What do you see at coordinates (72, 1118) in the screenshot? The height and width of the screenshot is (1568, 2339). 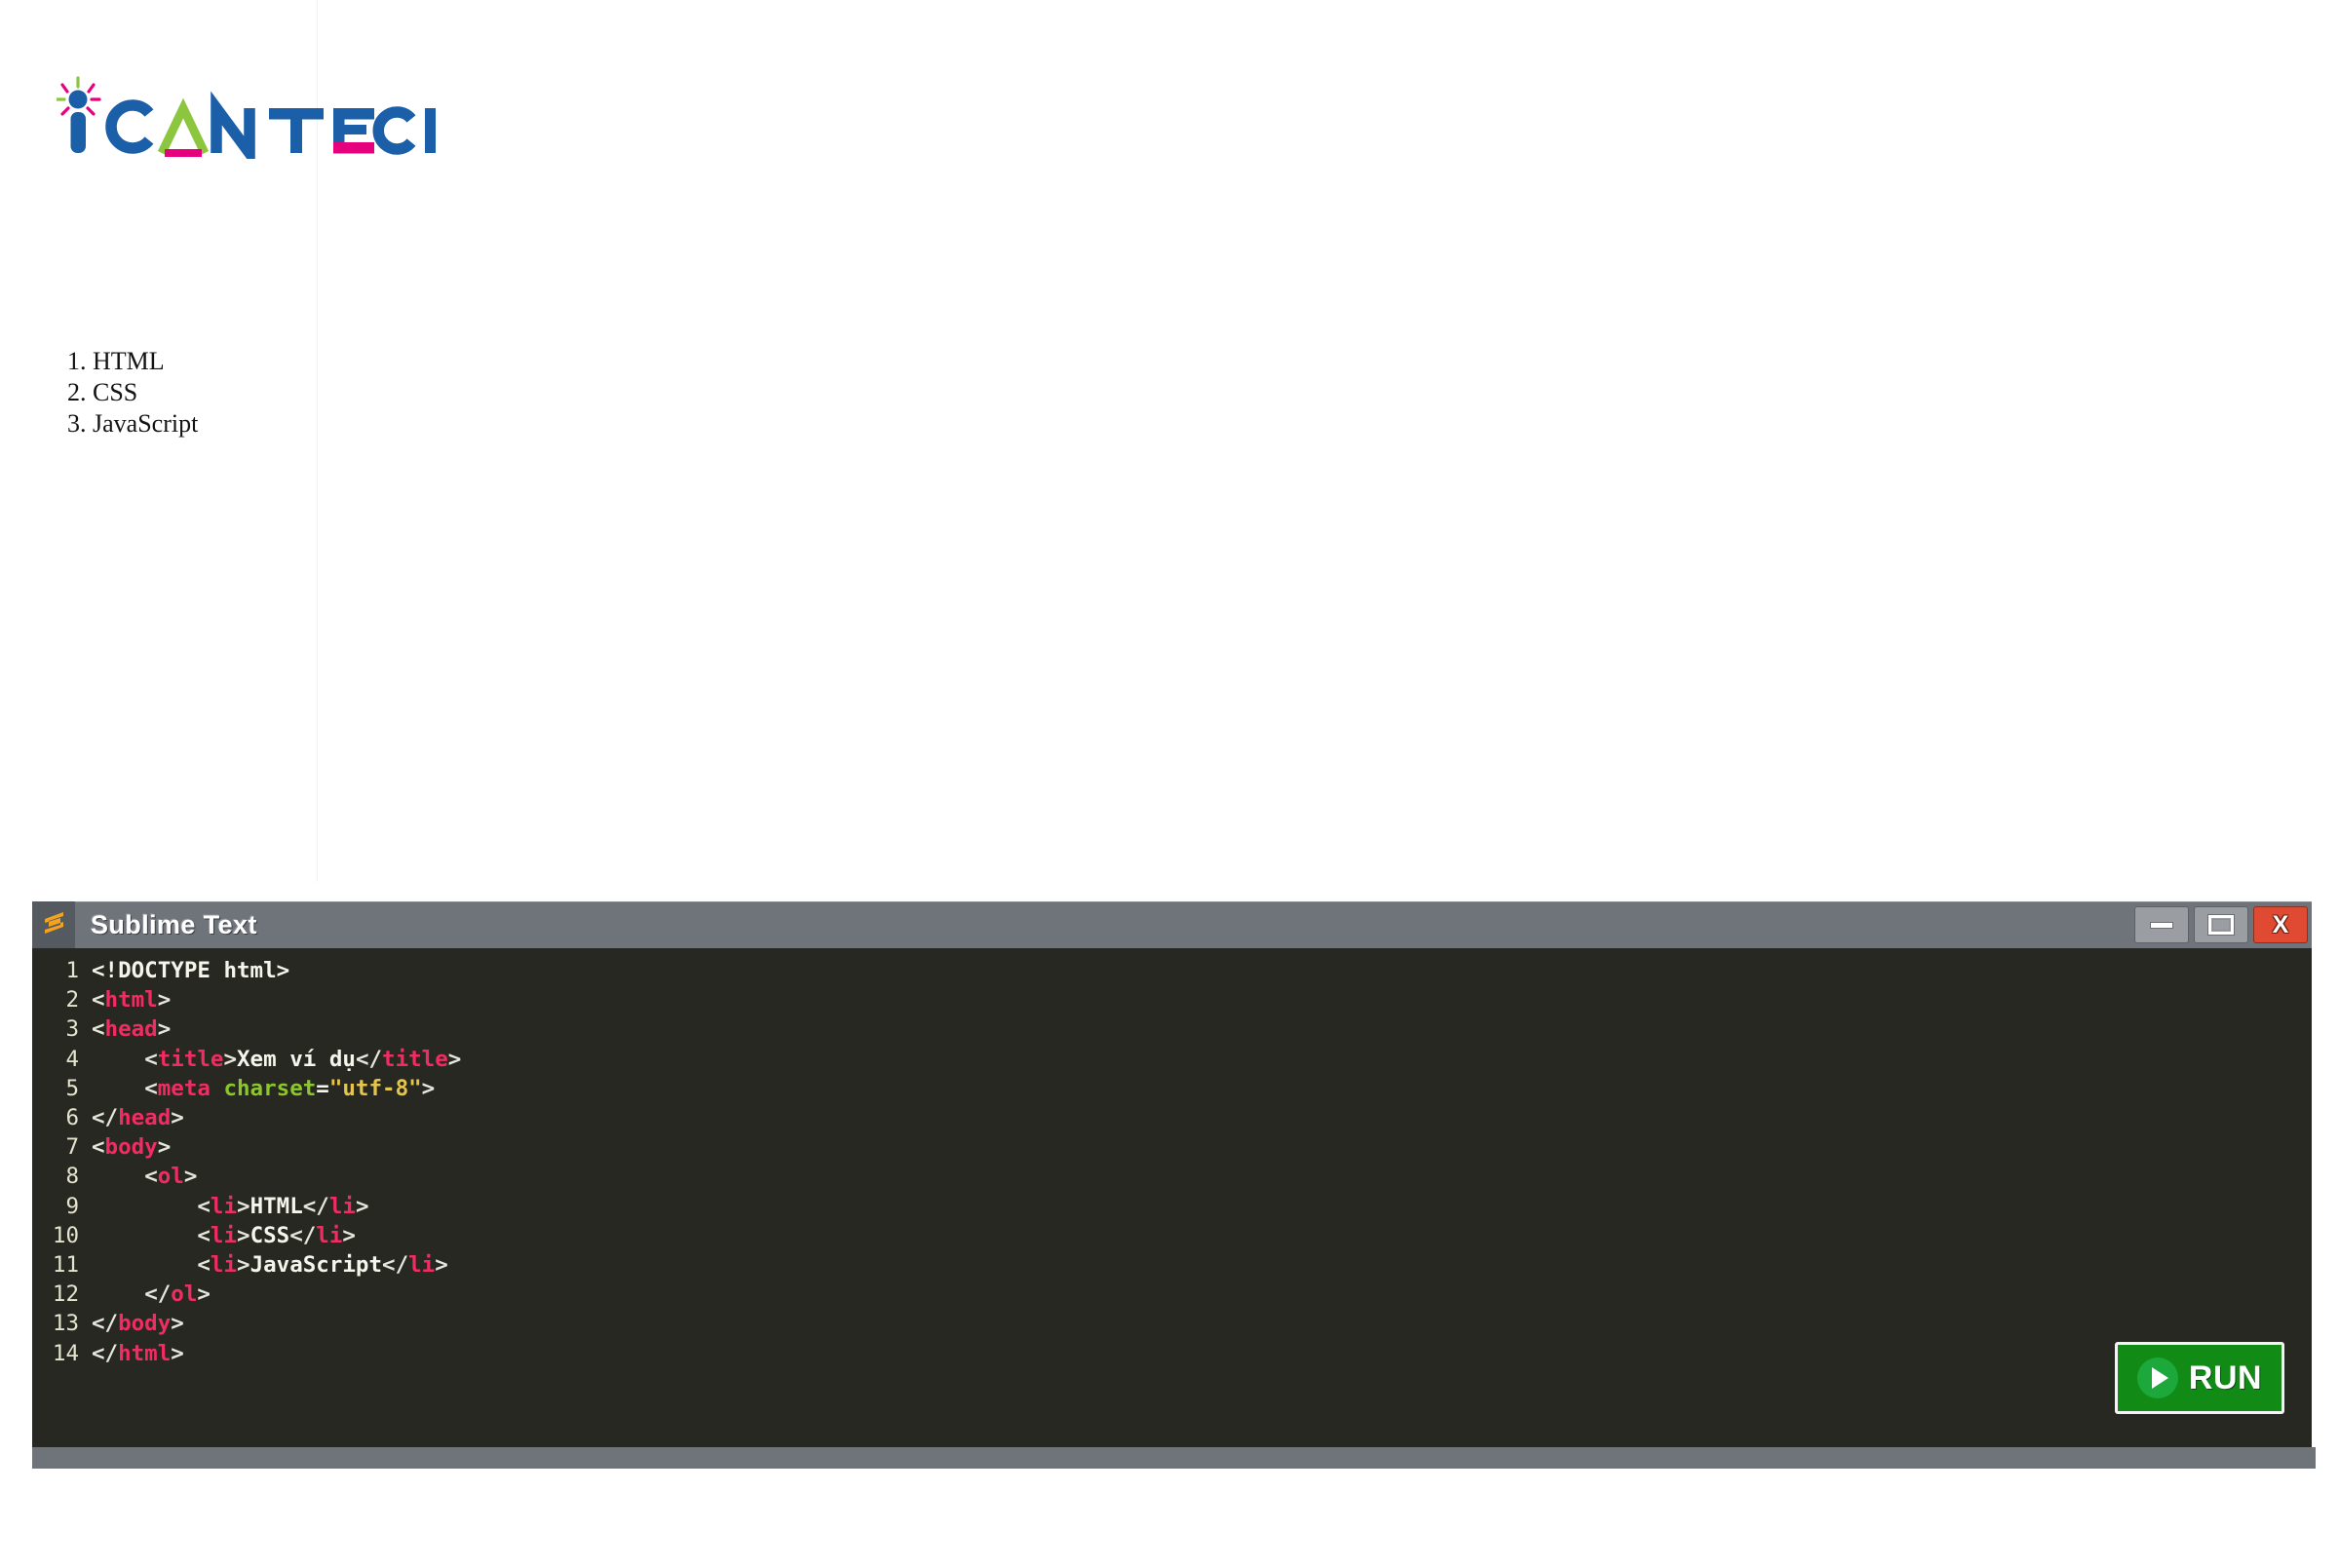 I see `line-number: 6` at bounding box center [72, 1118].